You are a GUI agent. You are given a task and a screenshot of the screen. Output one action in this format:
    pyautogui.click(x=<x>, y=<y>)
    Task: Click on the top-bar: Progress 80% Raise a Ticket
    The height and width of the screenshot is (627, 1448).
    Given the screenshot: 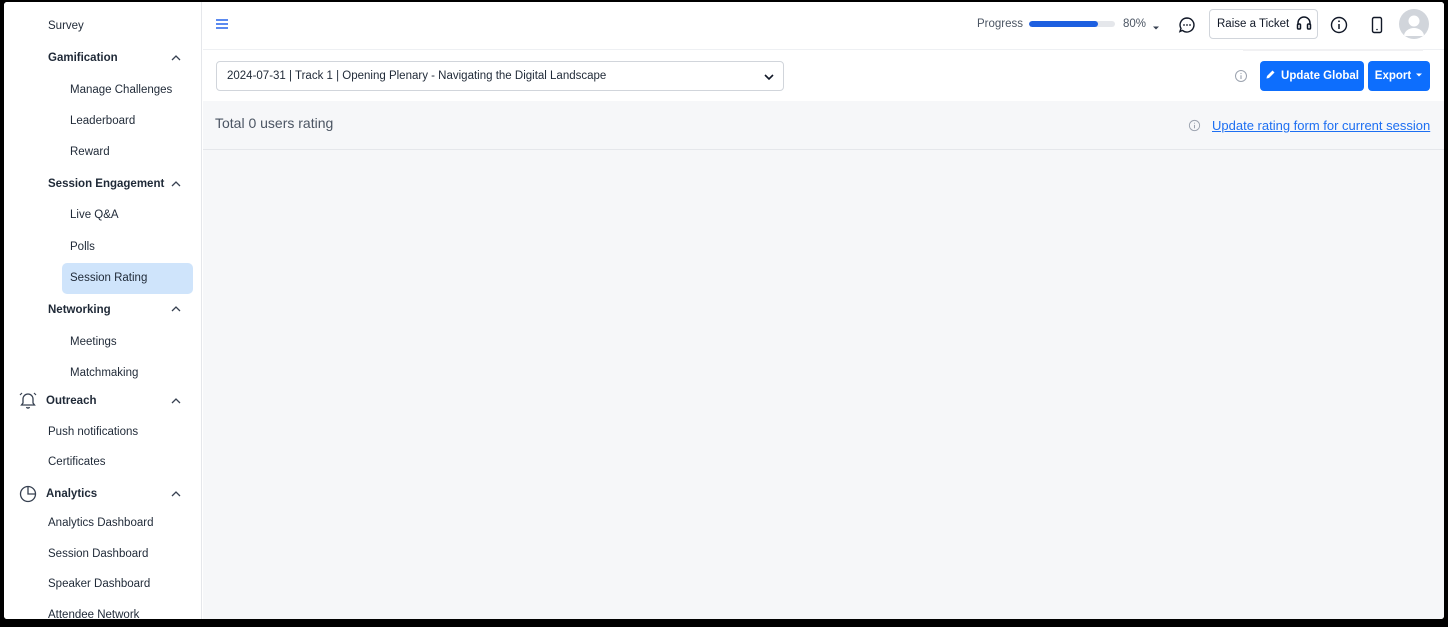 What is the action you would take?
    pyautogui.click(x=823, y=26)
    